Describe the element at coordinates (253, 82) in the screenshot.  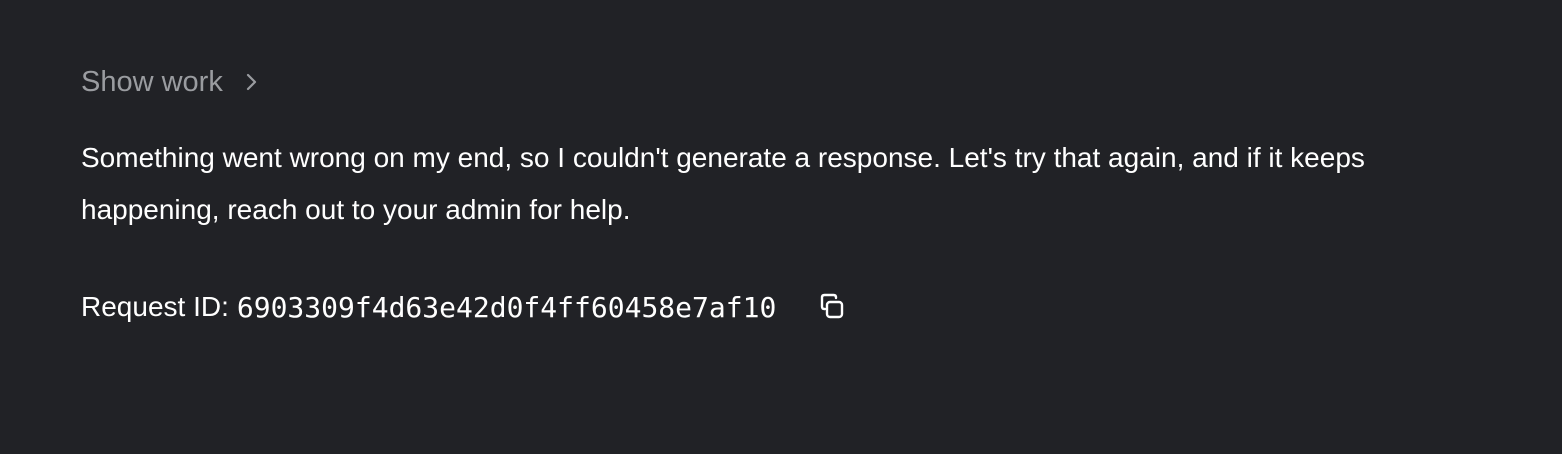
I see `chevron-right-icon` at that location.